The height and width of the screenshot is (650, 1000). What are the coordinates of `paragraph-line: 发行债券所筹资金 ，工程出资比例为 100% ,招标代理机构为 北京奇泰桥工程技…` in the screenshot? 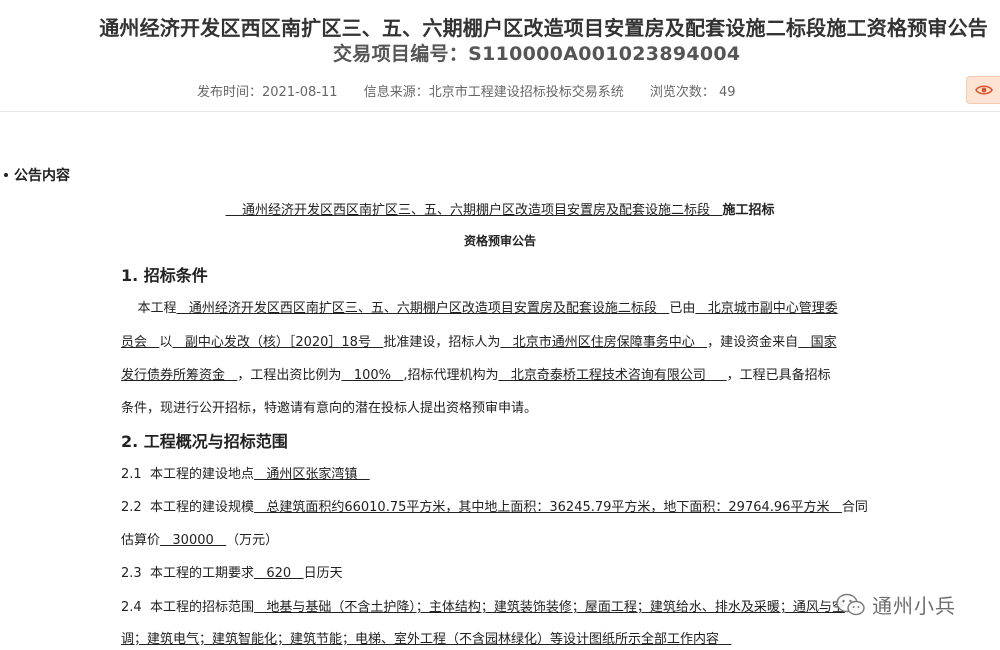 It's located at (476, 375).